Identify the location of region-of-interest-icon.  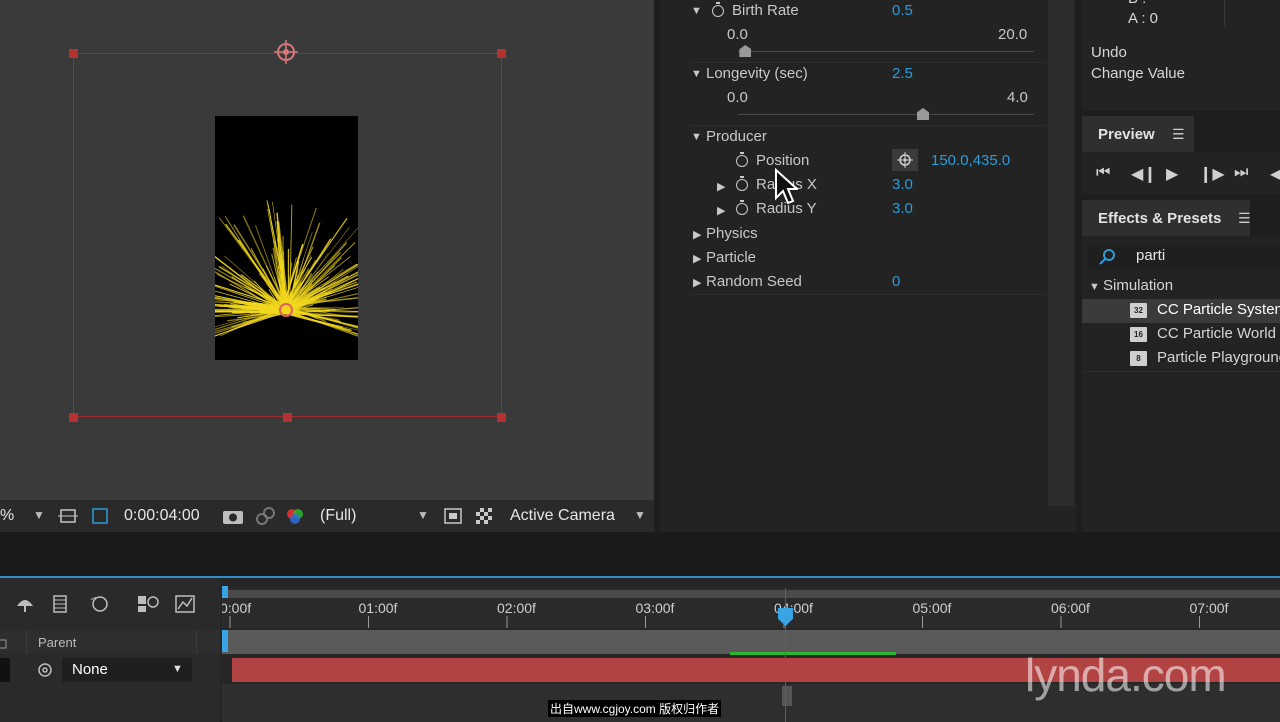
(68, 516).